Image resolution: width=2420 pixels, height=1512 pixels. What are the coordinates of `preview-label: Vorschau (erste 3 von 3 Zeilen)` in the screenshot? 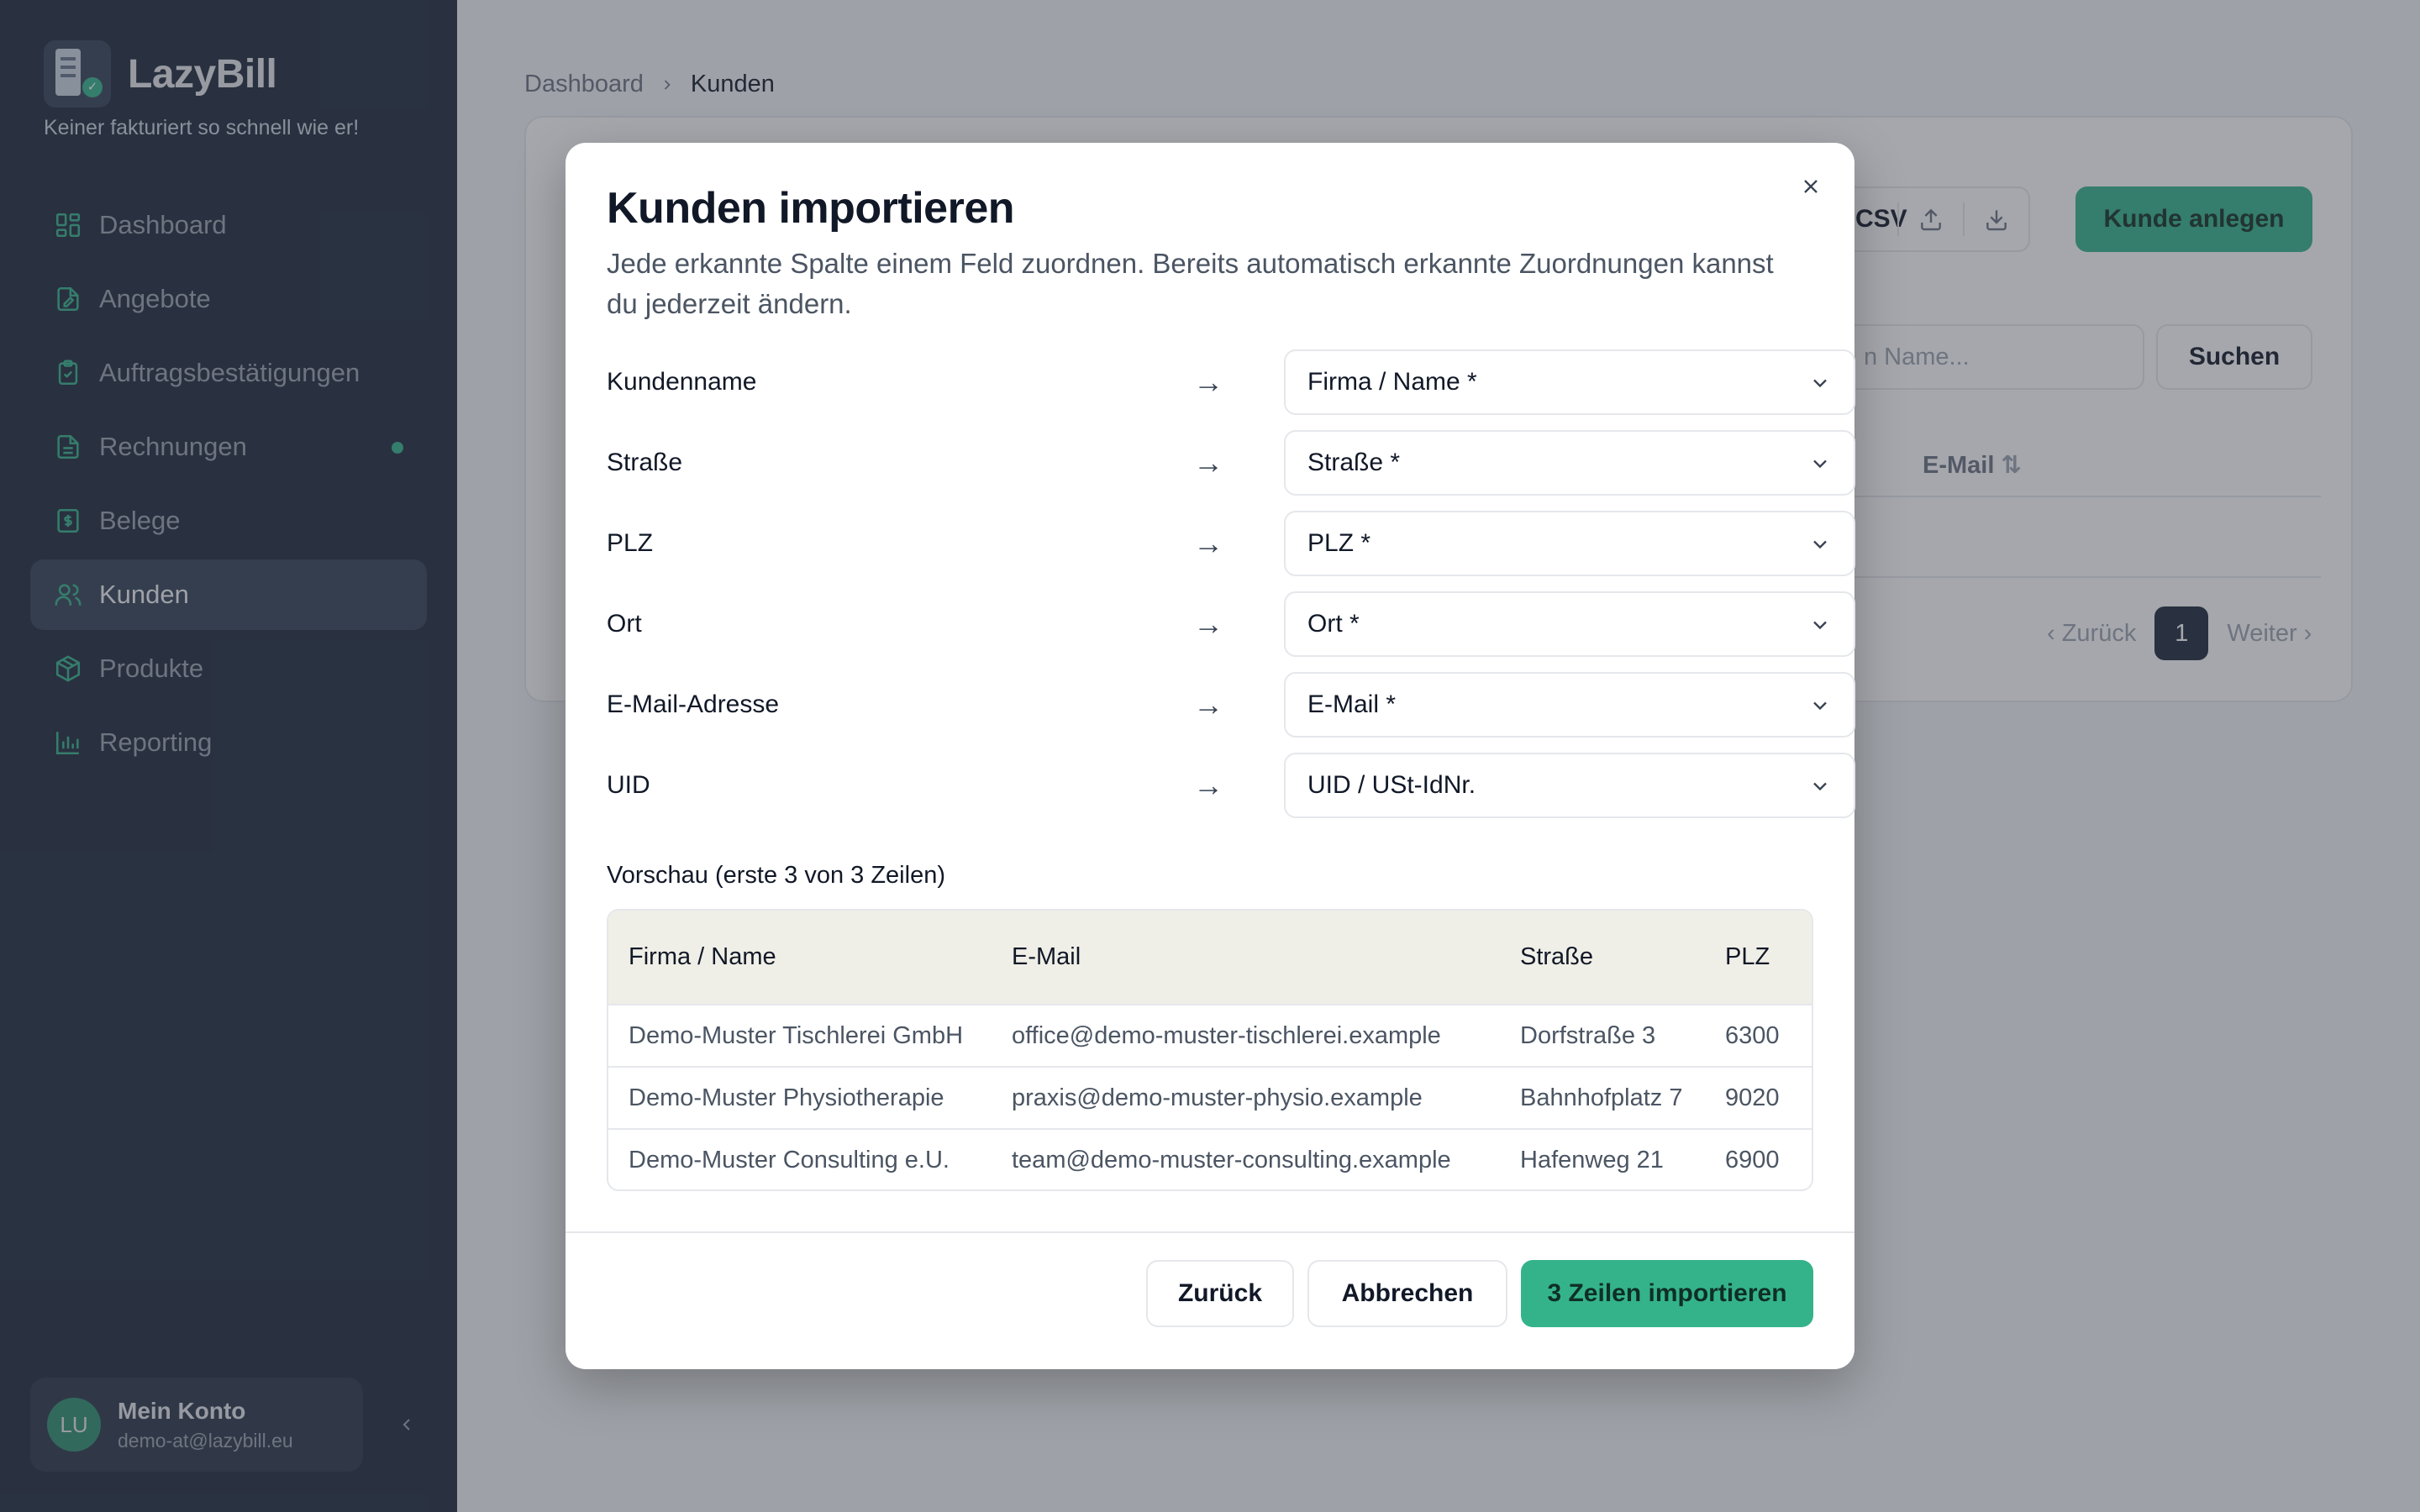 It's located at (776, 875).